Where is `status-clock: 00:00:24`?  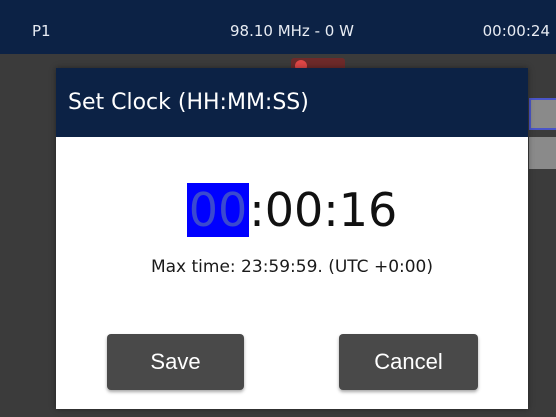 status-clock: 00:00:24 is located at coordinates (516, 31).